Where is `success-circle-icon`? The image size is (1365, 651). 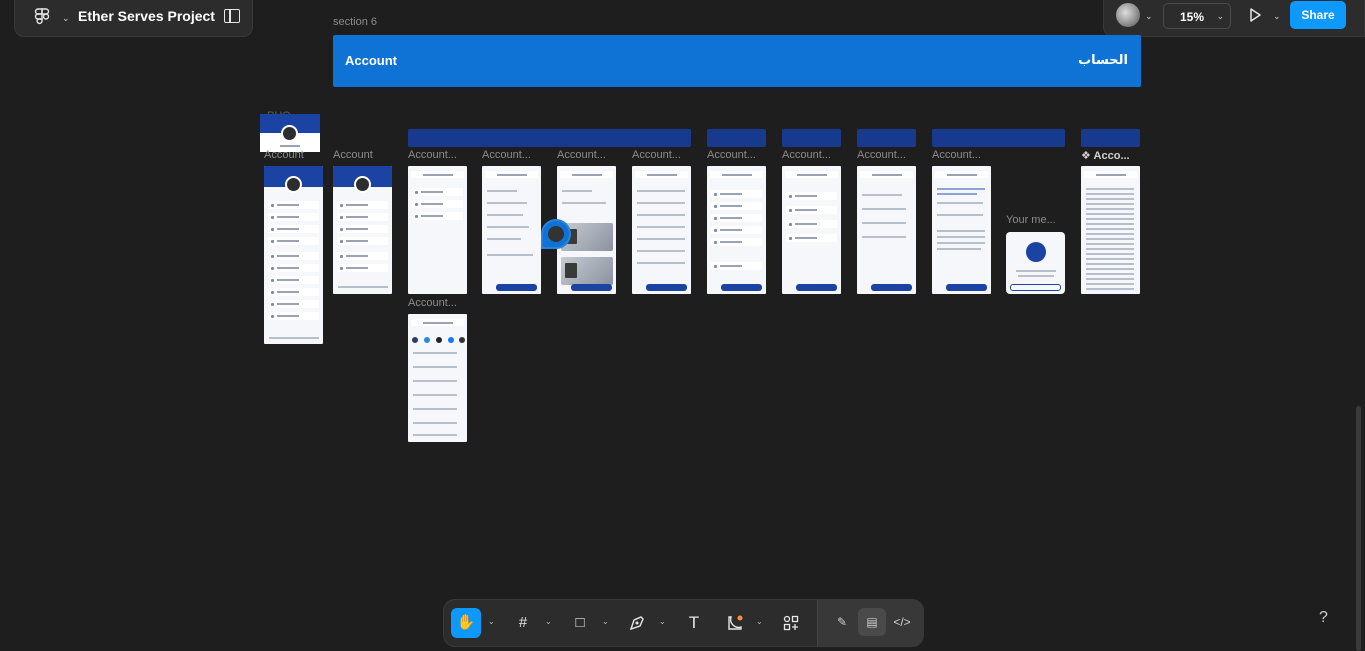
success-circle-icon is located at coordinates (1036, 252).